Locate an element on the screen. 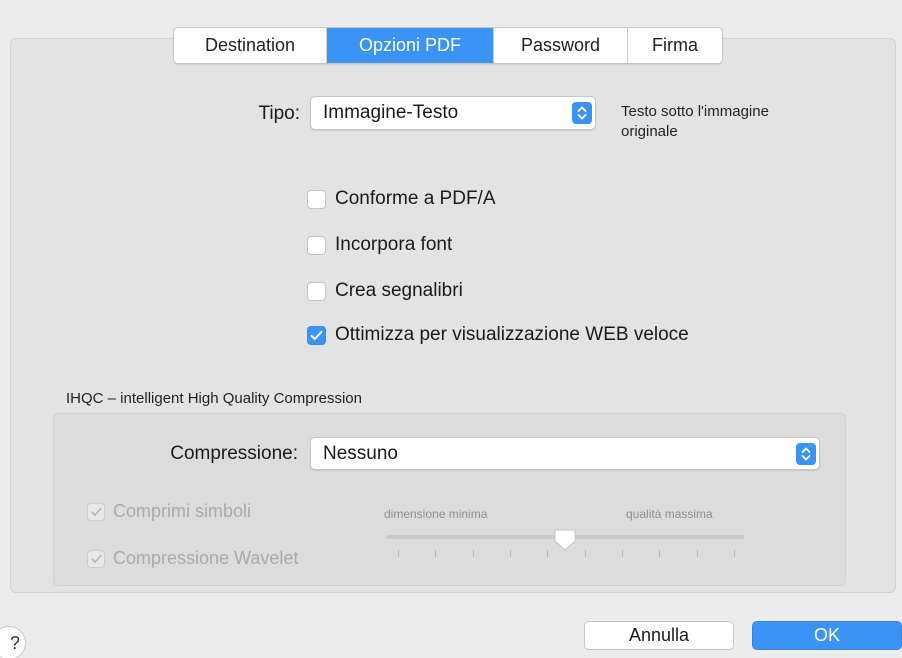  slider-max-label: qualità massima is located at coordinates (669, 514).